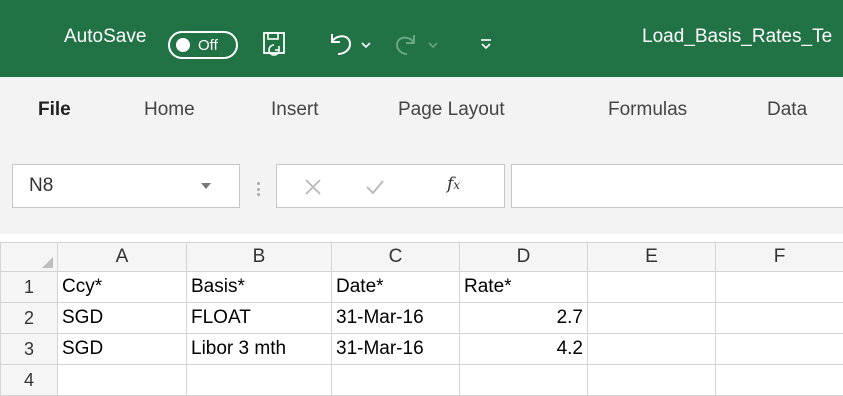 The height and width of the screenshot is (396, 843). Describe the element at coordinates (105, 36) in the screenshot. I see `autosave-label: AutoSave` at that location.